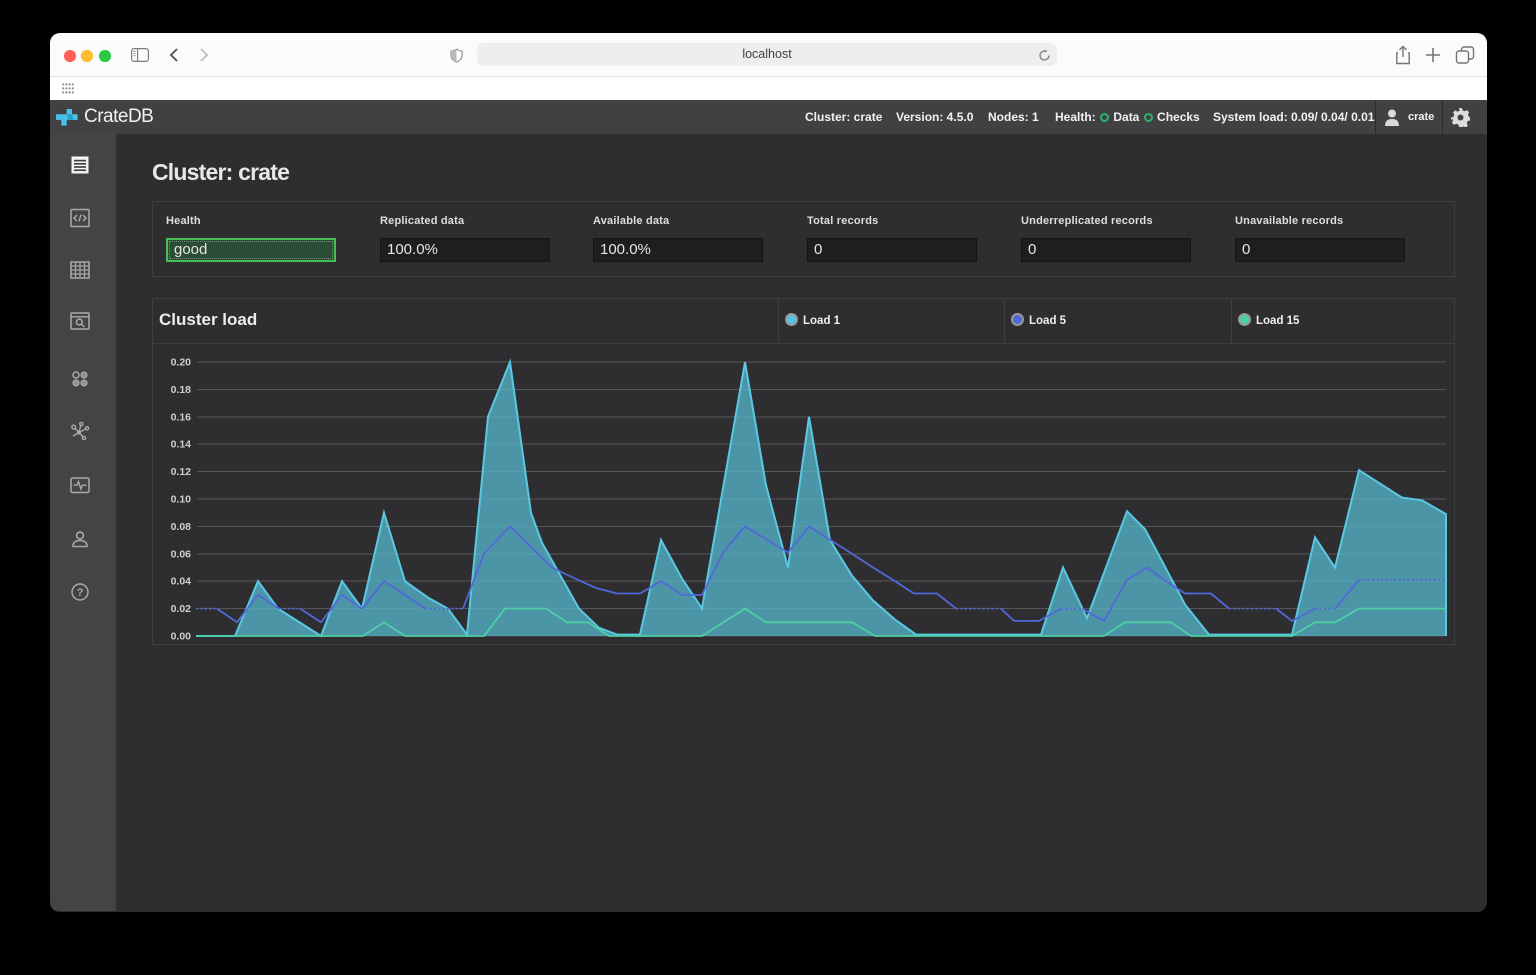 Image resolution: width=1536 pixels, height=975 pixels. What do you see at coordinates (181, 554) in the screenshot?
I see `svg-text: 0.06` at bounding box center [181, 554].